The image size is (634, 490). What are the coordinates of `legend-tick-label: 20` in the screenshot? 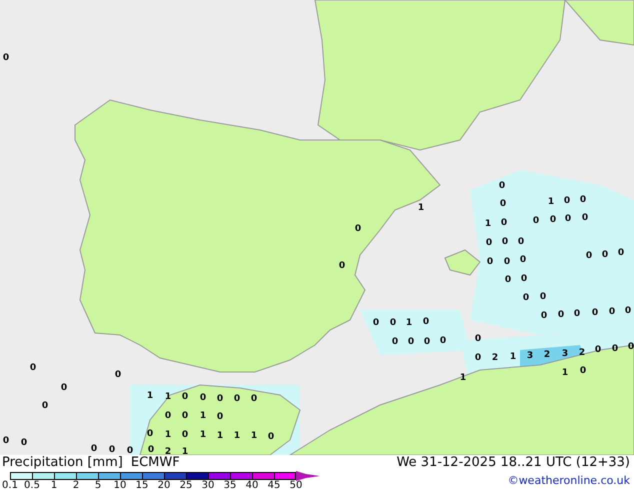 It's located at (164, 485).